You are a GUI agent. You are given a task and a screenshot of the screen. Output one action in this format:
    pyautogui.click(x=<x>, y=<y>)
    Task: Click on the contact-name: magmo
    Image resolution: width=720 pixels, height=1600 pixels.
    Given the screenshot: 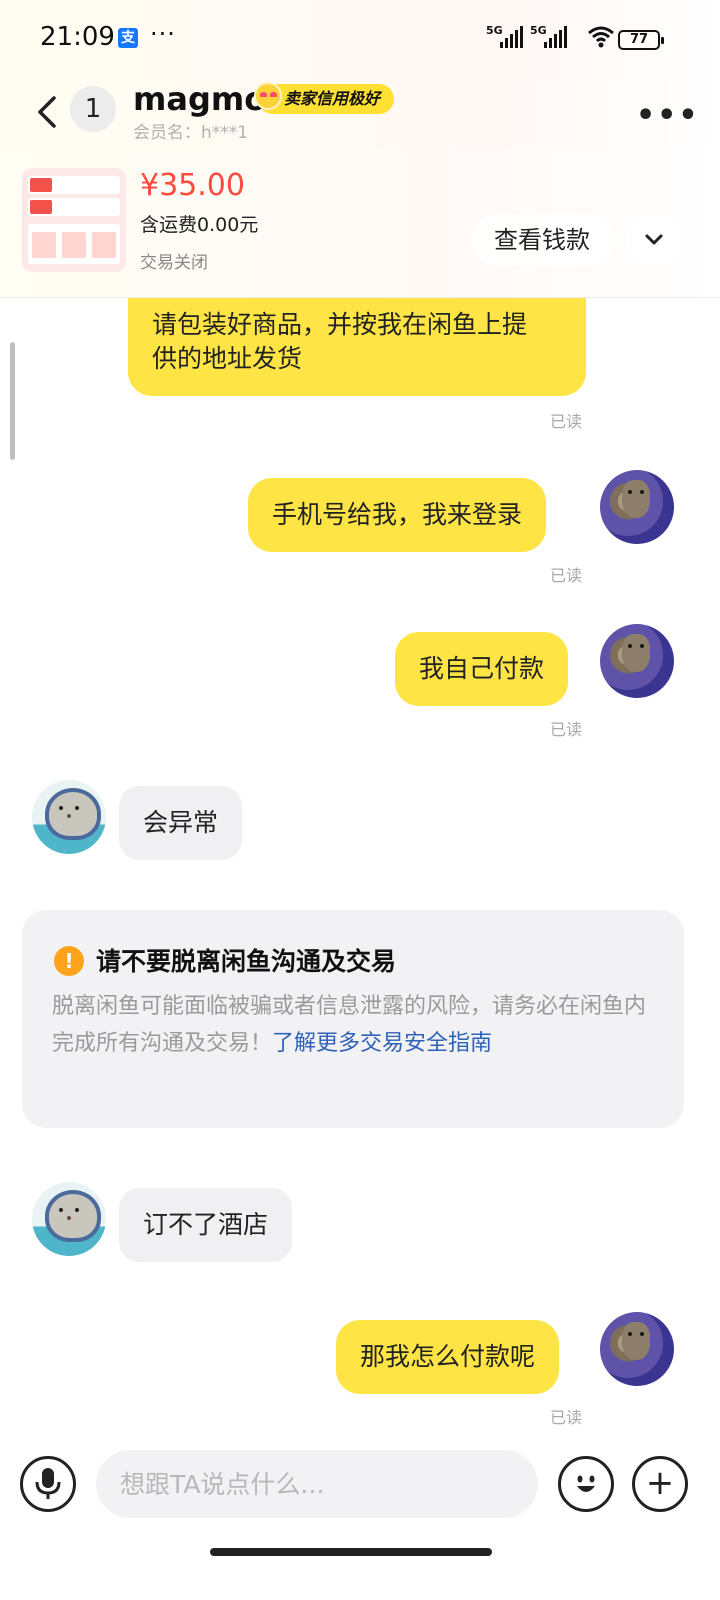 What is the action you would take?
    pyautogui.click(x=200, y=99)
    